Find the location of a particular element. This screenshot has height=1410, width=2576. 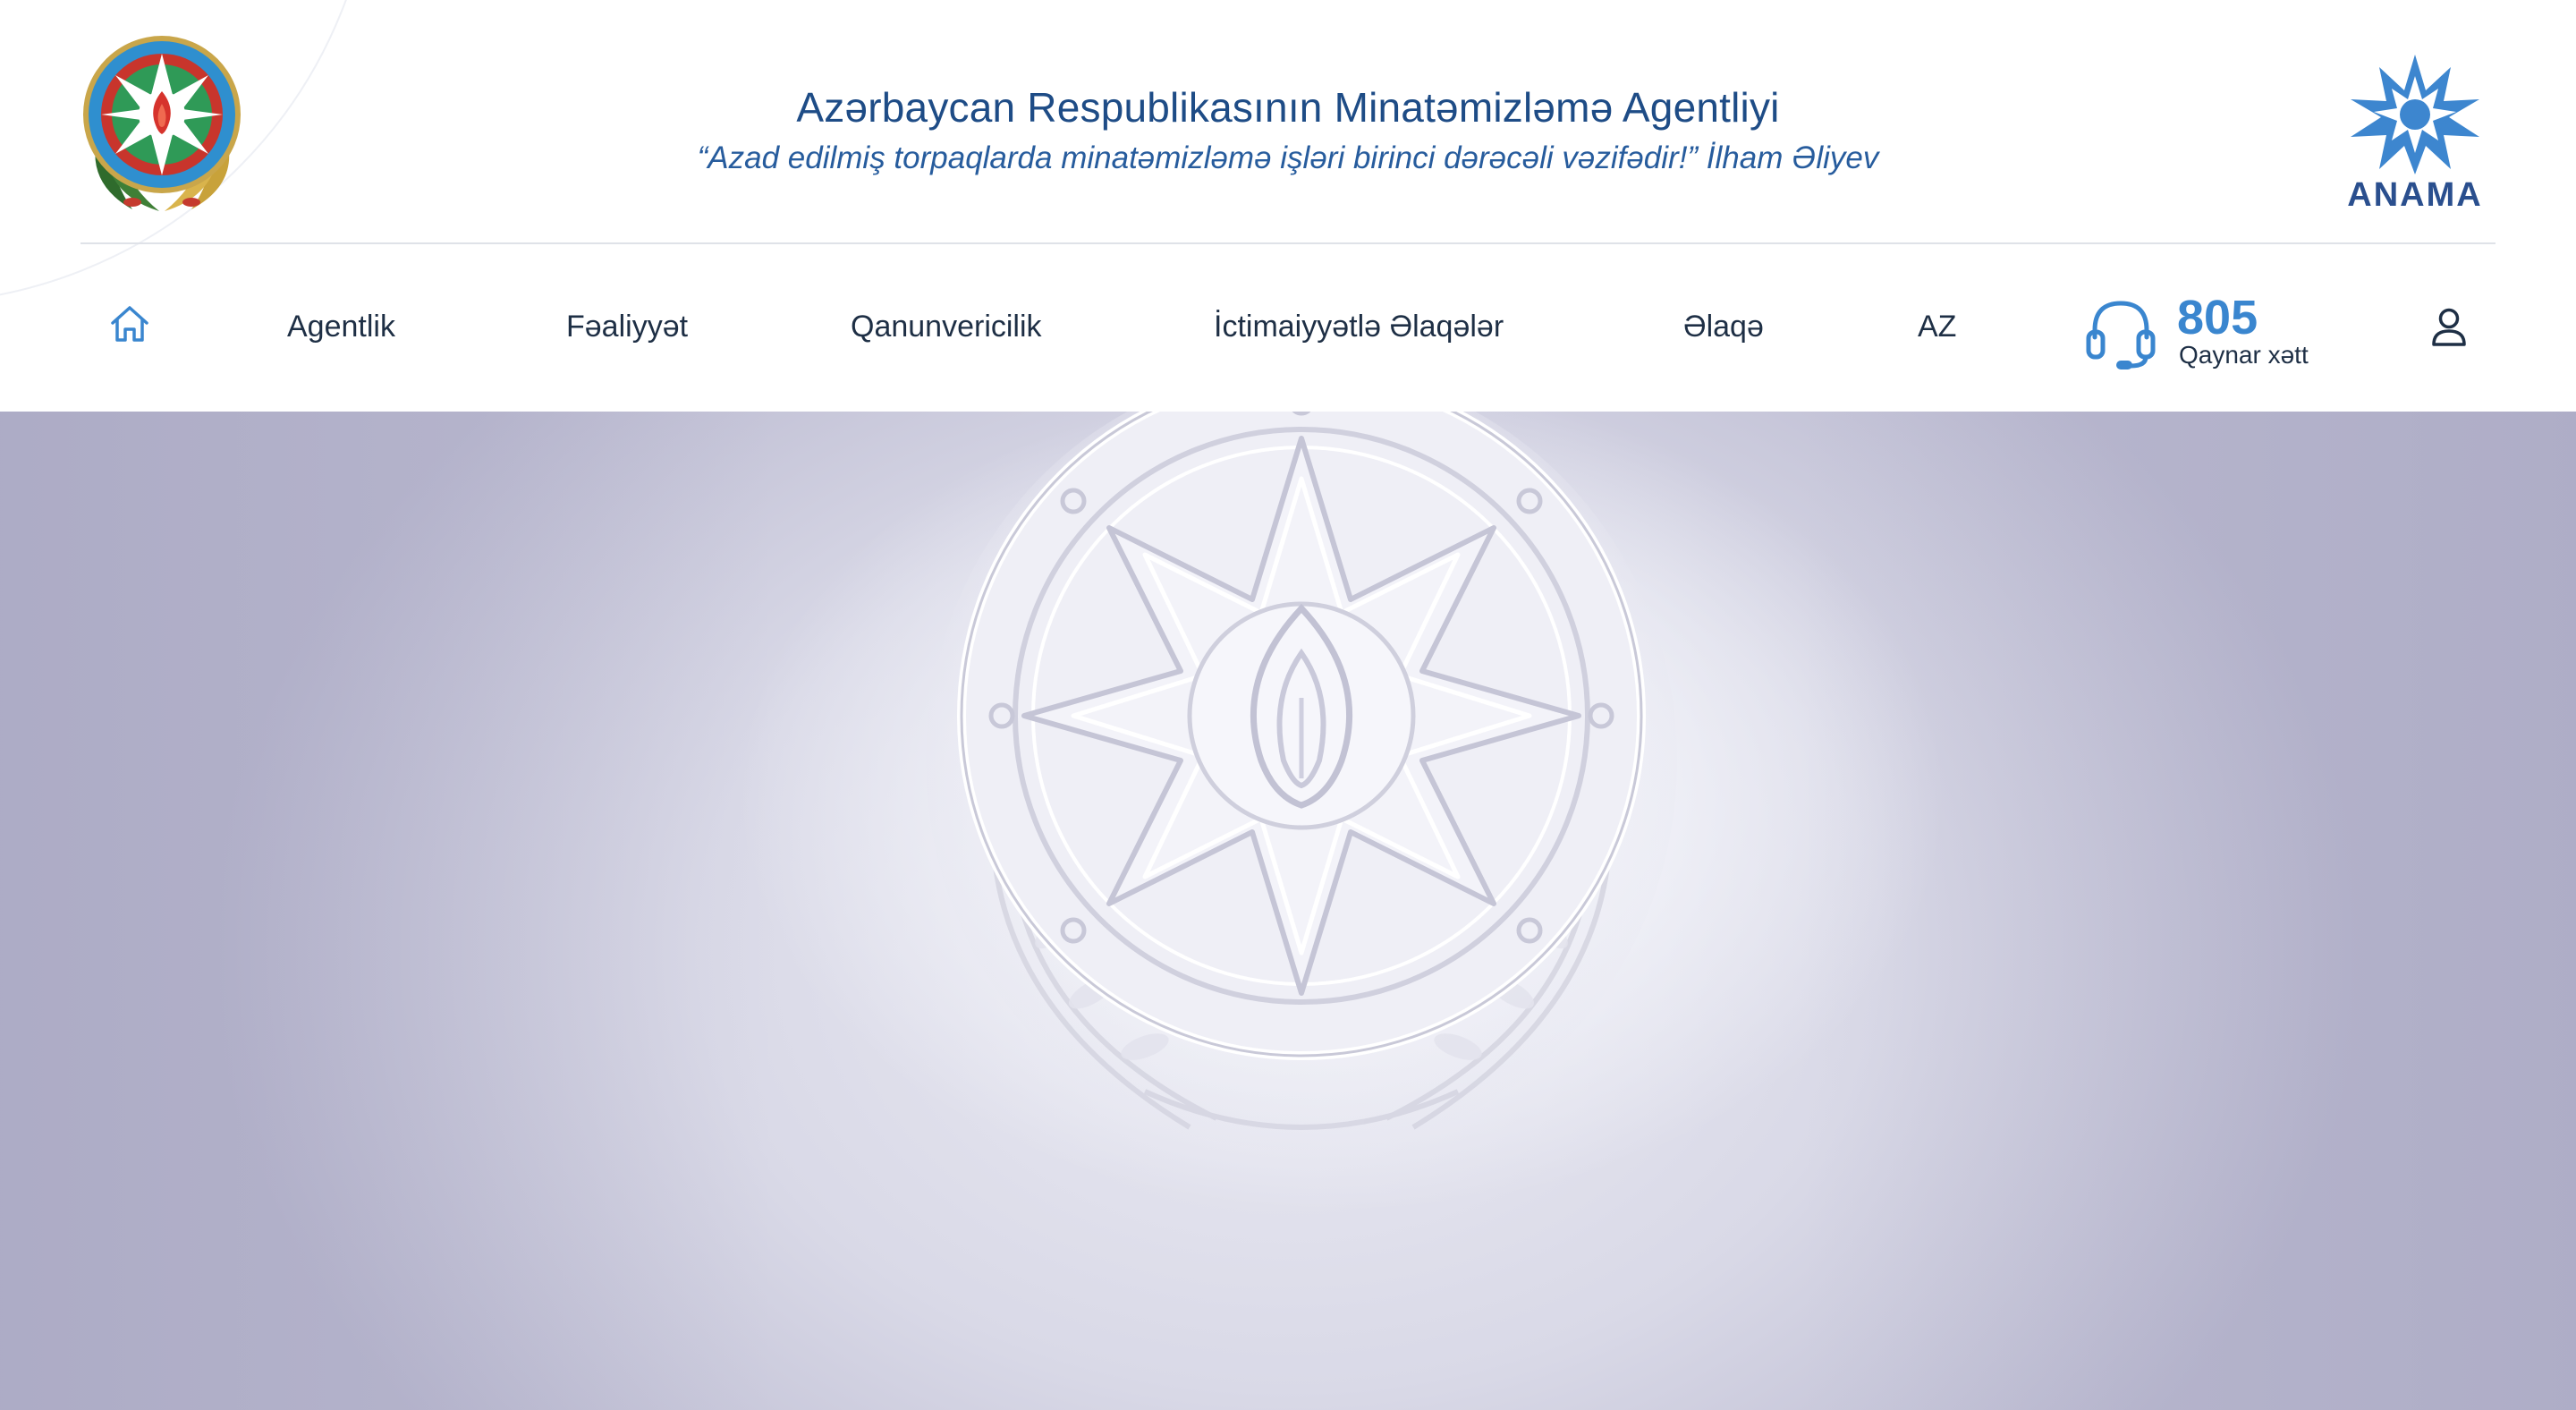

anama-logo: ANAMA is located at coordinates (2415, 132).